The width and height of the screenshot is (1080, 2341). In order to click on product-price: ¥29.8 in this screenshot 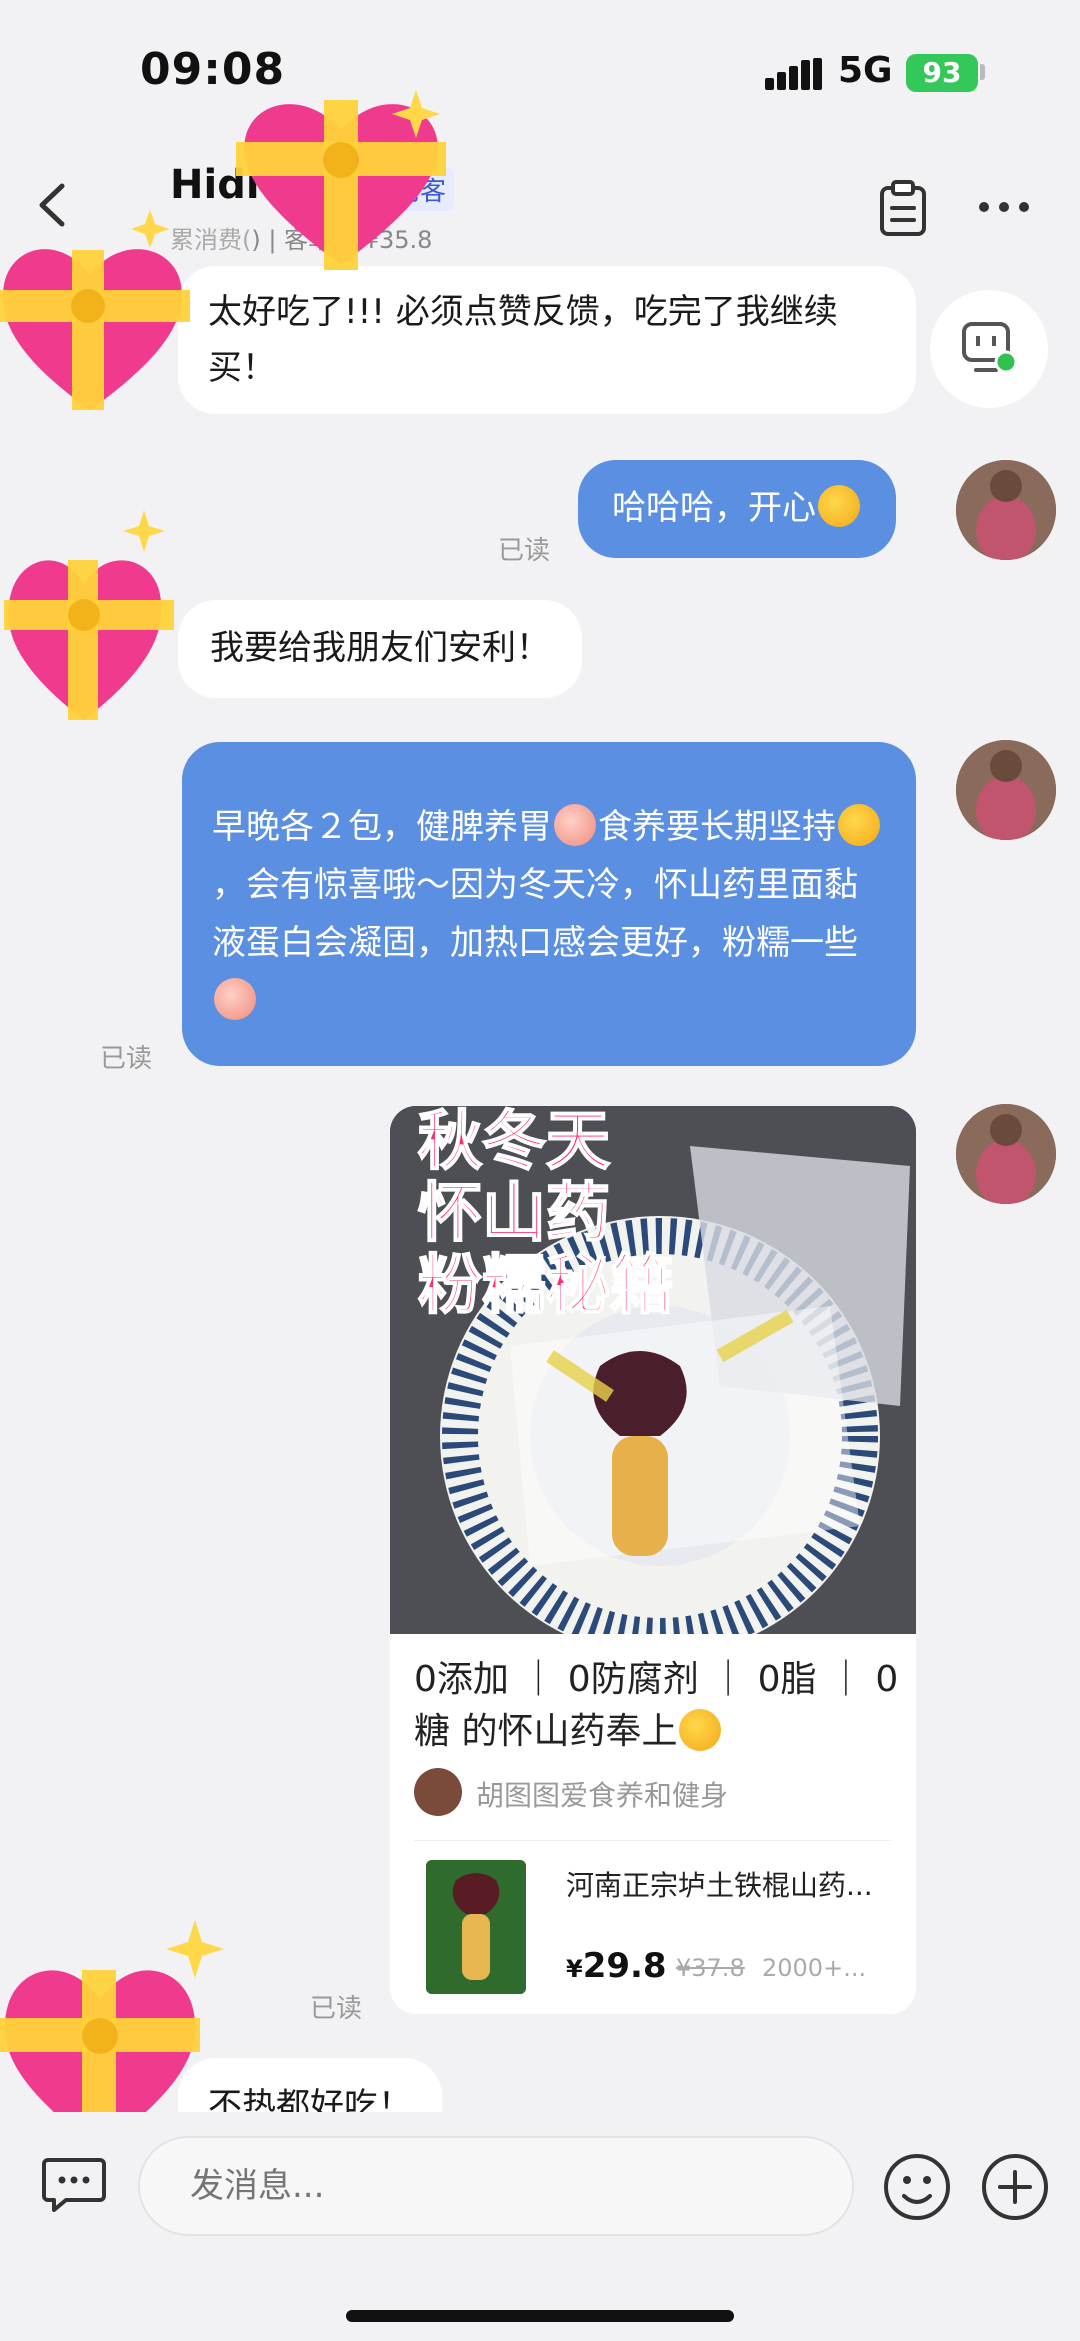, I will do `click(616, 1966)`.